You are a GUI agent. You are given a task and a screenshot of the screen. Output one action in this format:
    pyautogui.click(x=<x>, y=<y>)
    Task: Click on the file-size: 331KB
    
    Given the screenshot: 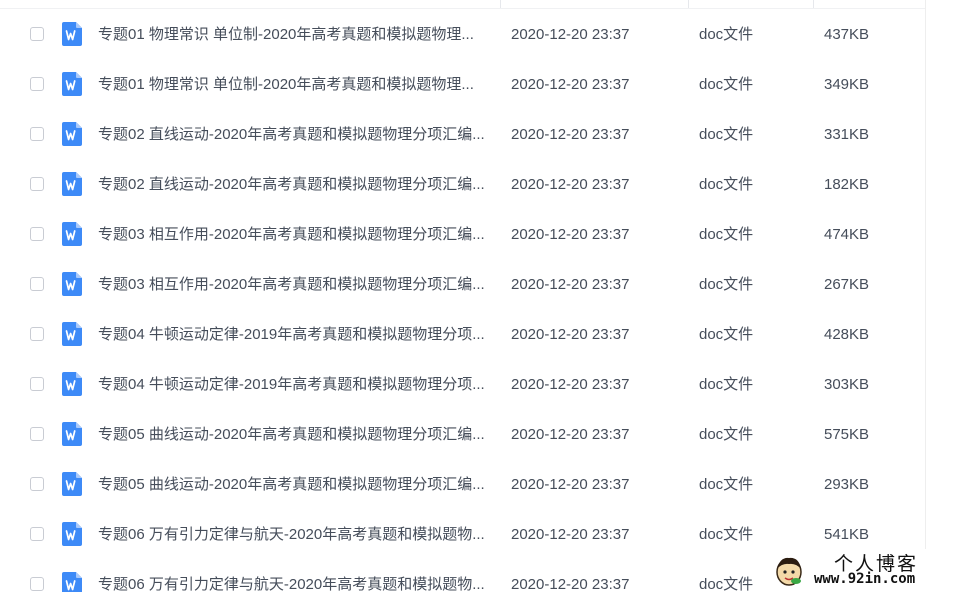 What is the action you would take?
    pyautogui.click(x=847, y=134)
    